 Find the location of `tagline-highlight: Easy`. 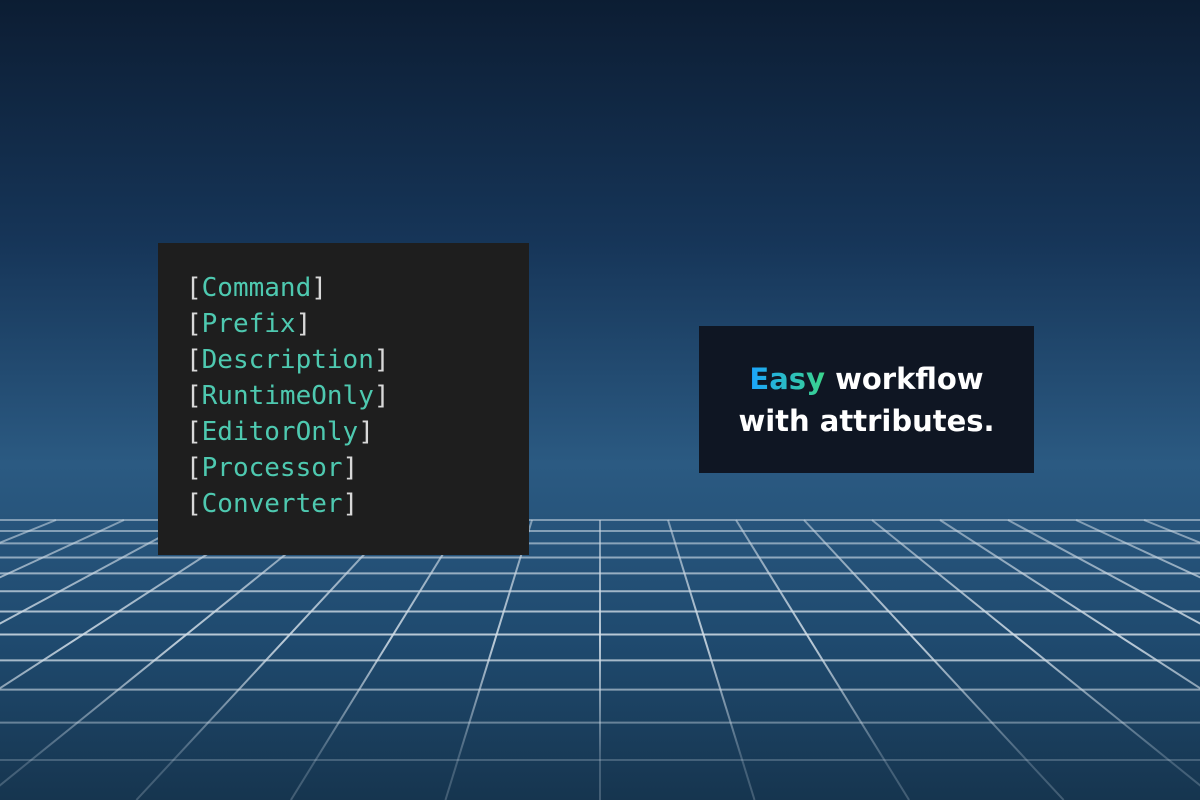

tagline-highlight: Easy is located at coordinates (787, 378).